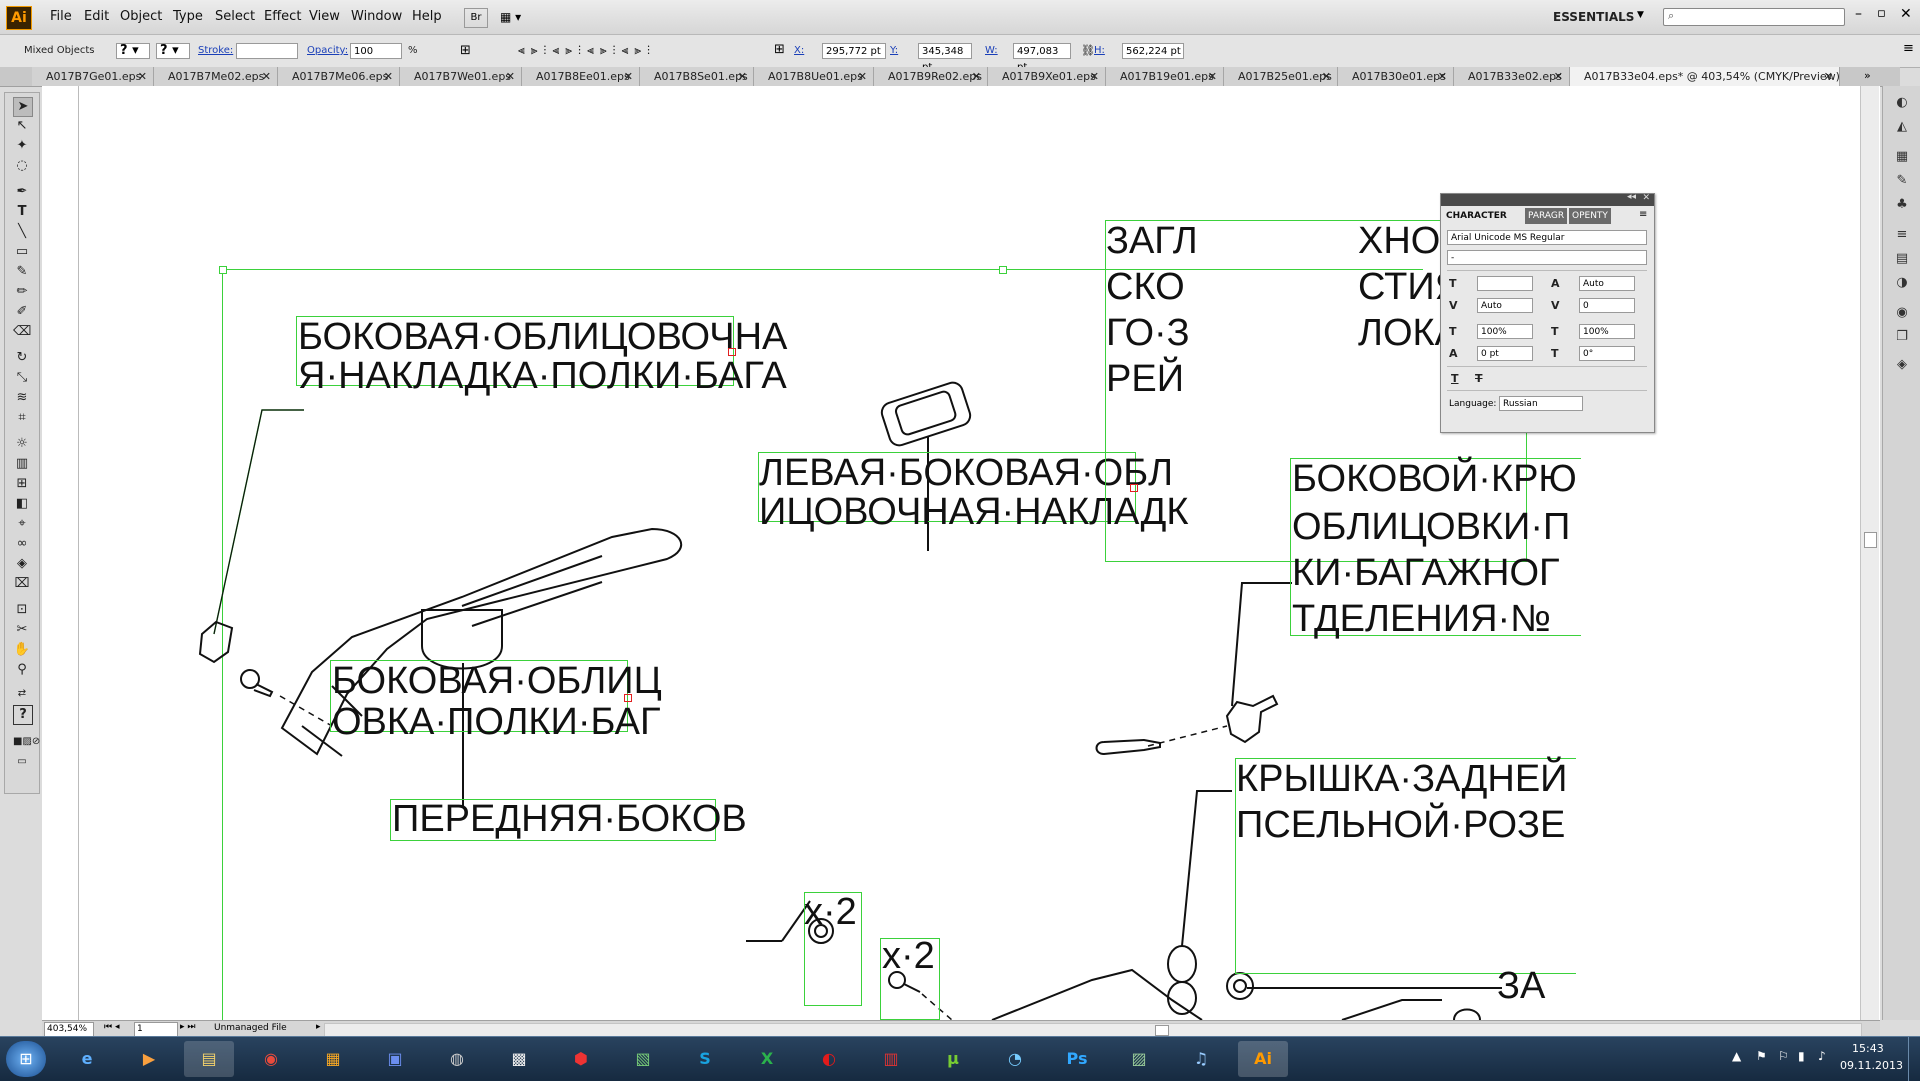 The image size is (1920, 1081). Describe the element at coordinates (22, 444) in the screenshot. I see `symbol-sprayer-tool-icon: ☼` at that location.